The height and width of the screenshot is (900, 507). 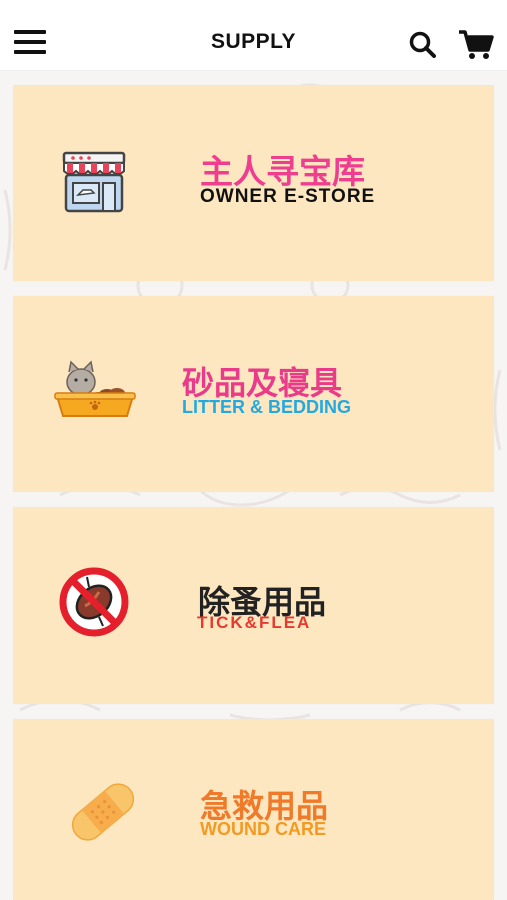 I want to click on no-flea-icon, so click(x=94, y=602).